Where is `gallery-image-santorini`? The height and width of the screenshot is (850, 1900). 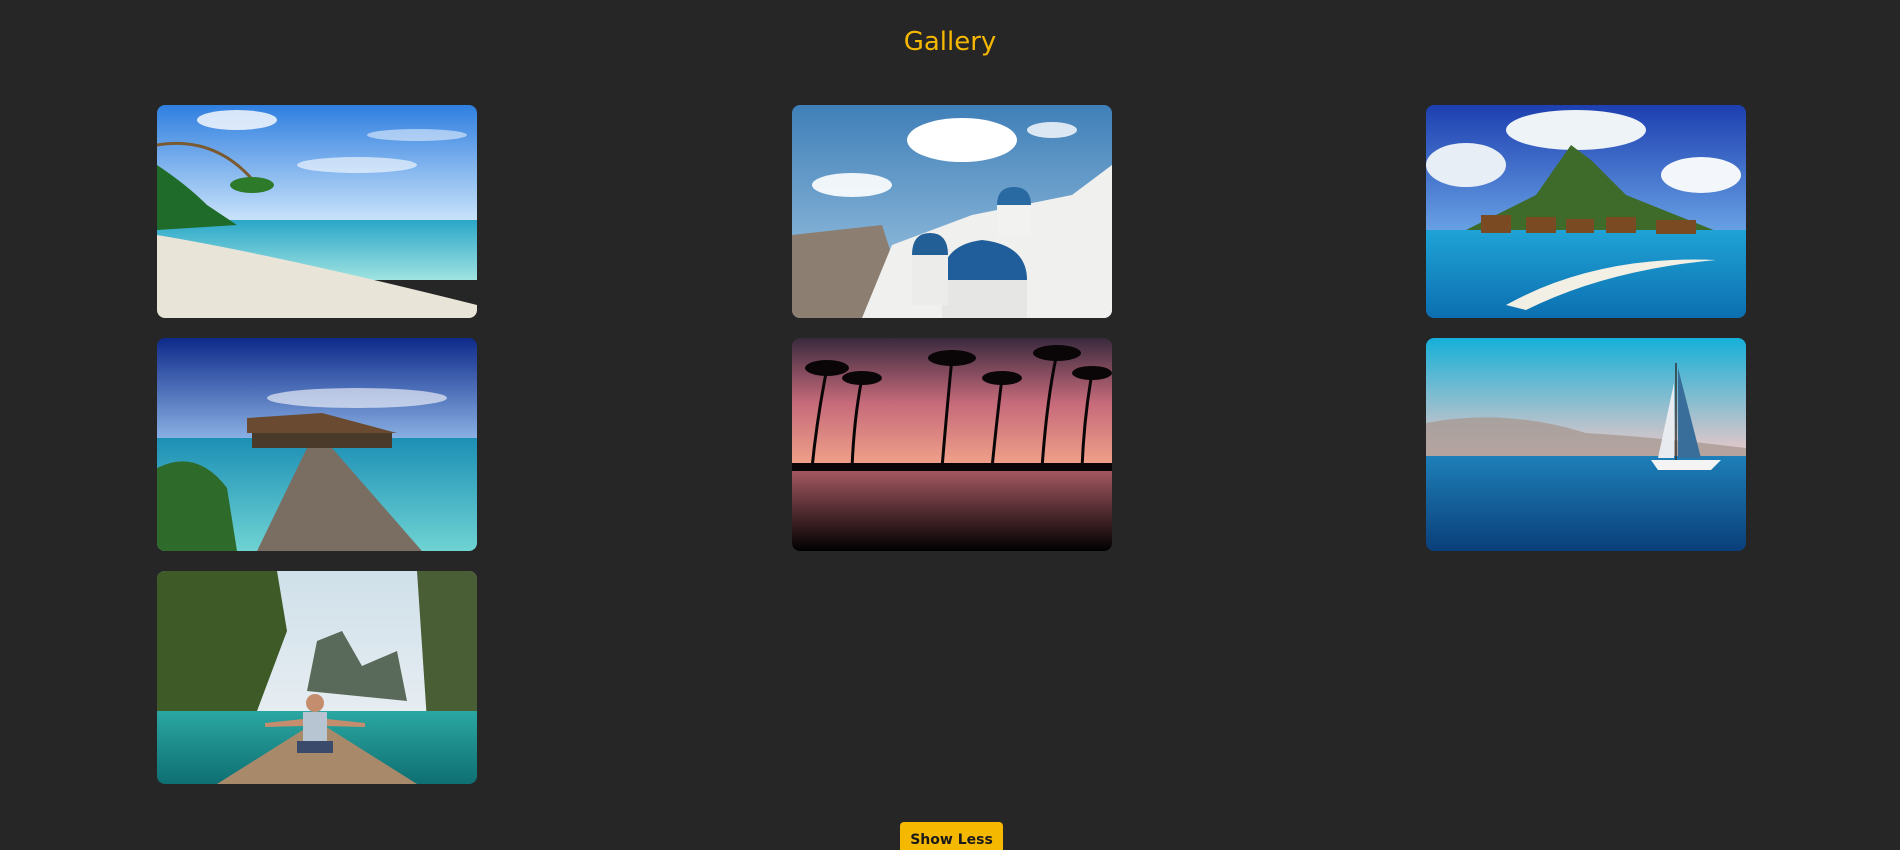 gallery-image-santorini is located at coordinates (951, 211).